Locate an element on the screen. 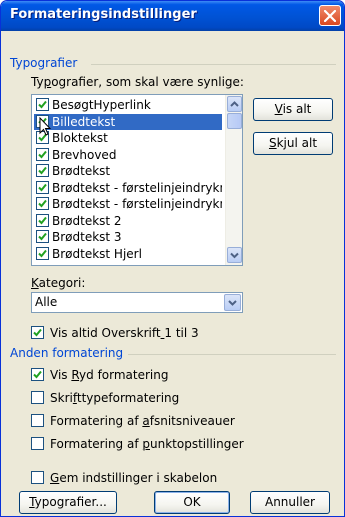  styles-list-item: Bloktekst is located at coordinates (128, 138).